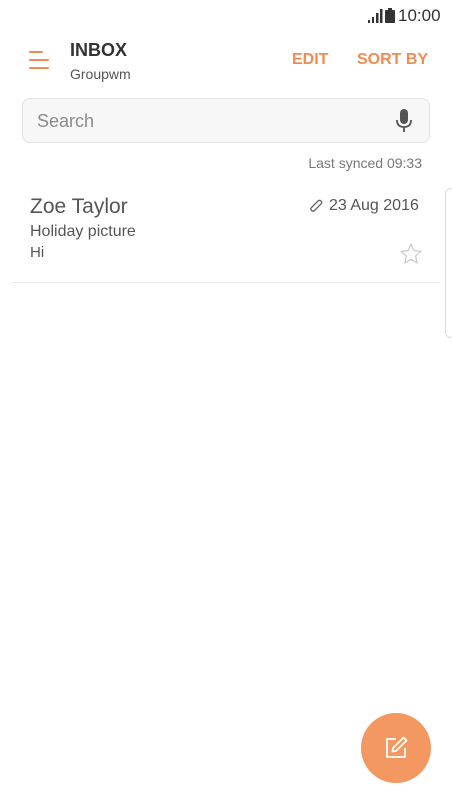 This screenshot has height=803, width=452. I want to click on hamburger-menu-icon, so click(39, 60).